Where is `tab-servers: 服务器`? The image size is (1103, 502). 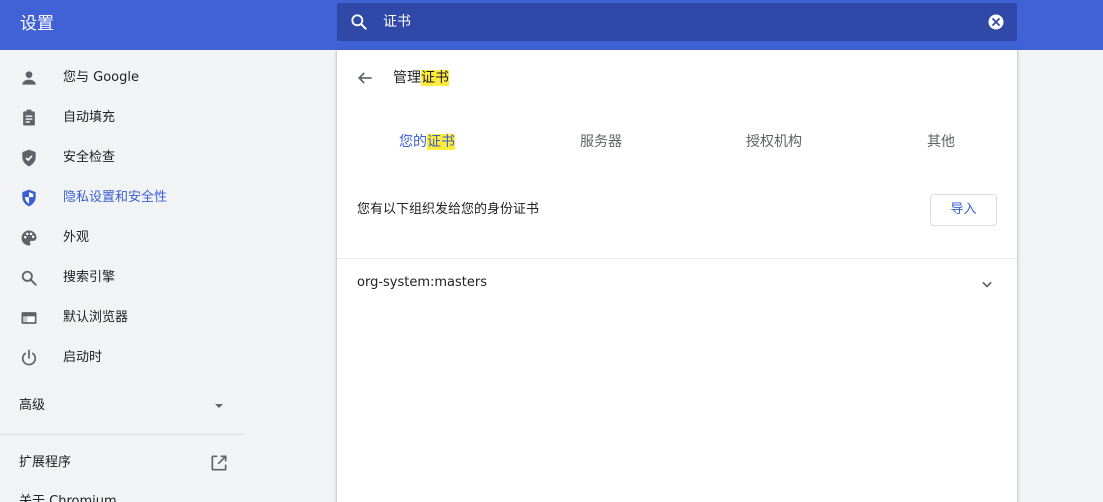 tab-servers: 服务器 is located at coordinates (601, 142).